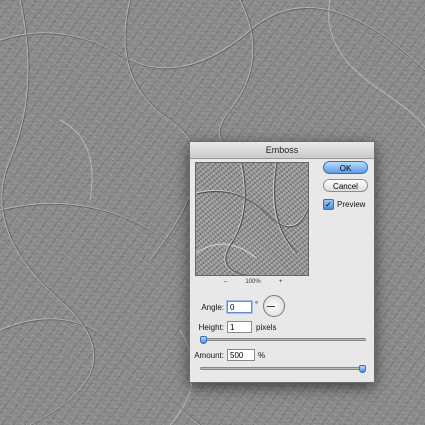 The height and width of the screenshot is (425, 425). Describe the element at coordinates (283, 369) in the screenshot. I see `amount-slider` at that location.